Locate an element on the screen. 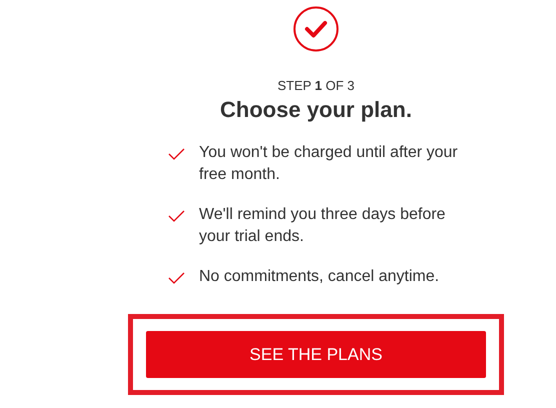 Image resolution: width=556 pixels, height=408 pixels. checkmark-circle-icon is located at coordinates (316, 29).